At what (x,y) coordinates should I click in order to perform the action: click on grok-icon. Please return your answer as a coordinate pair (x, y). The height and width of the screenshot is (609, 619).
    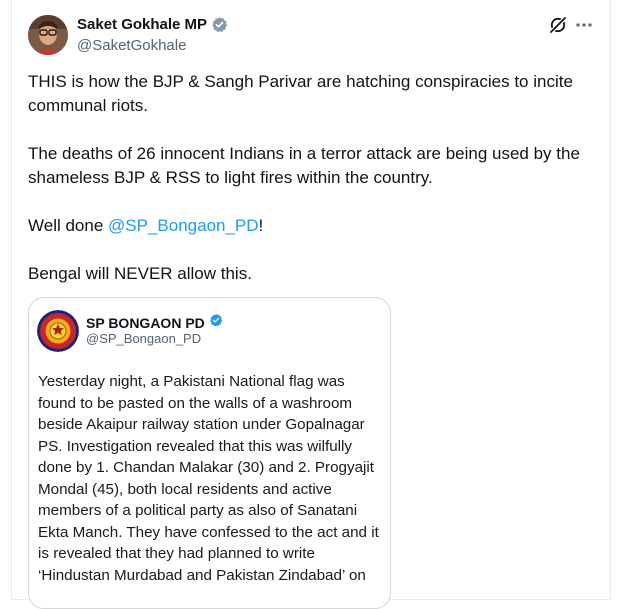
    Looking at the image, I should click on (558, 25).